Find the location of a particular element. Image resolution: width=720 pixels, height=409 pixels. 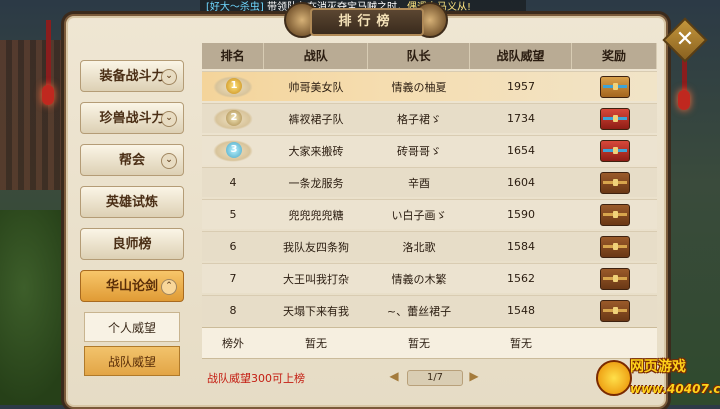

team-prestige: 1654 is located at coordinates (521, 150).